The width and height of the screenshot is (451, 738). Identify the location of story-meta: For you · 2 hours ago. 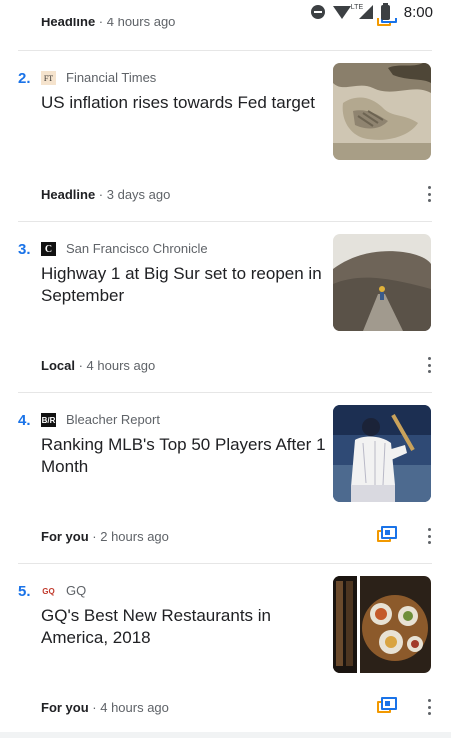
(105, 536).